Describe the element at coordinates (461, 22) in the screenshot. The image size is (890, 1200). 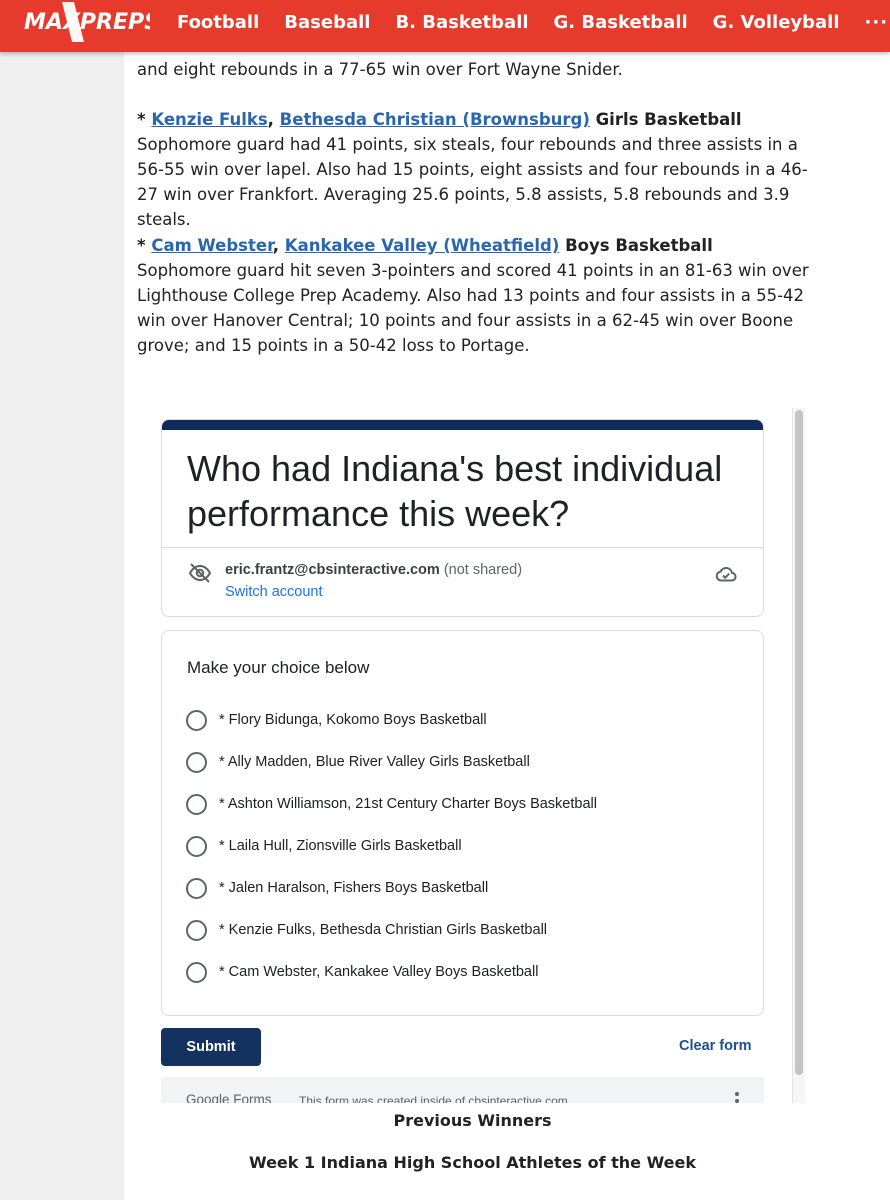
I see `nav-boys-basketball: B. Basketball` at that location.